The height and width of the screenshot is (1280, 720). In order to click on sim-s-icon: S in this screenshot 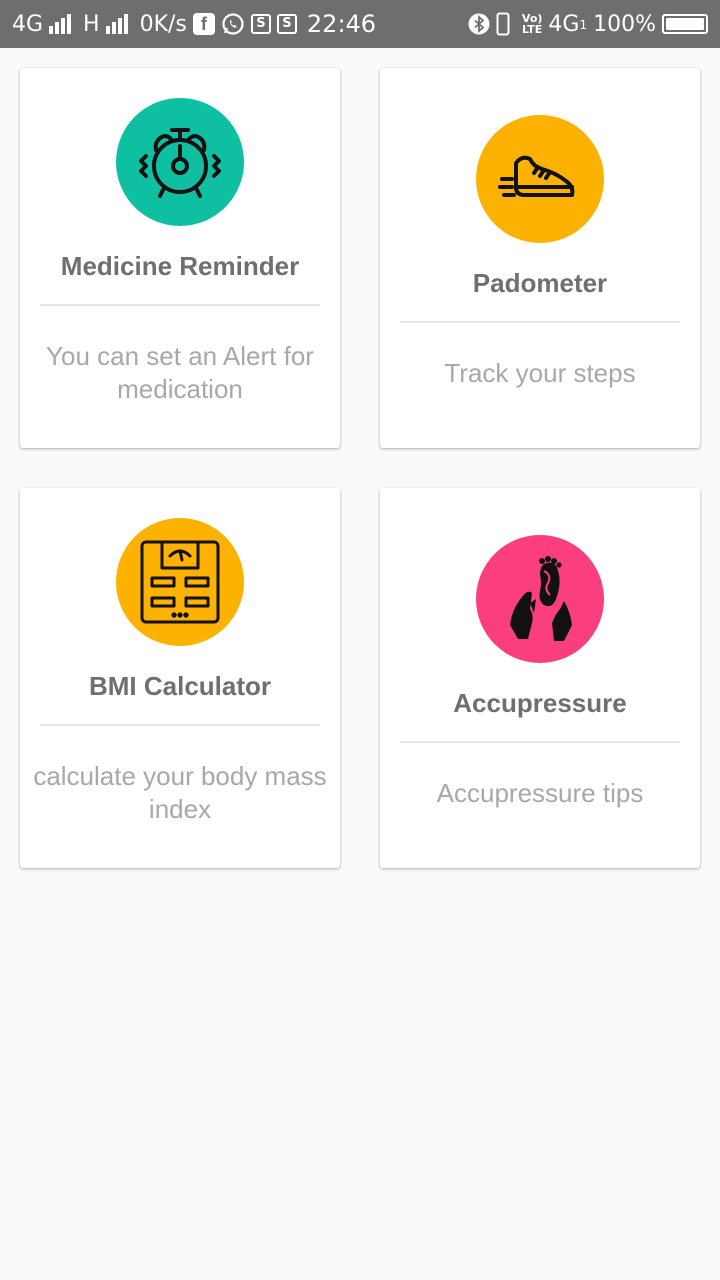, I will do `click(260, 24)`.